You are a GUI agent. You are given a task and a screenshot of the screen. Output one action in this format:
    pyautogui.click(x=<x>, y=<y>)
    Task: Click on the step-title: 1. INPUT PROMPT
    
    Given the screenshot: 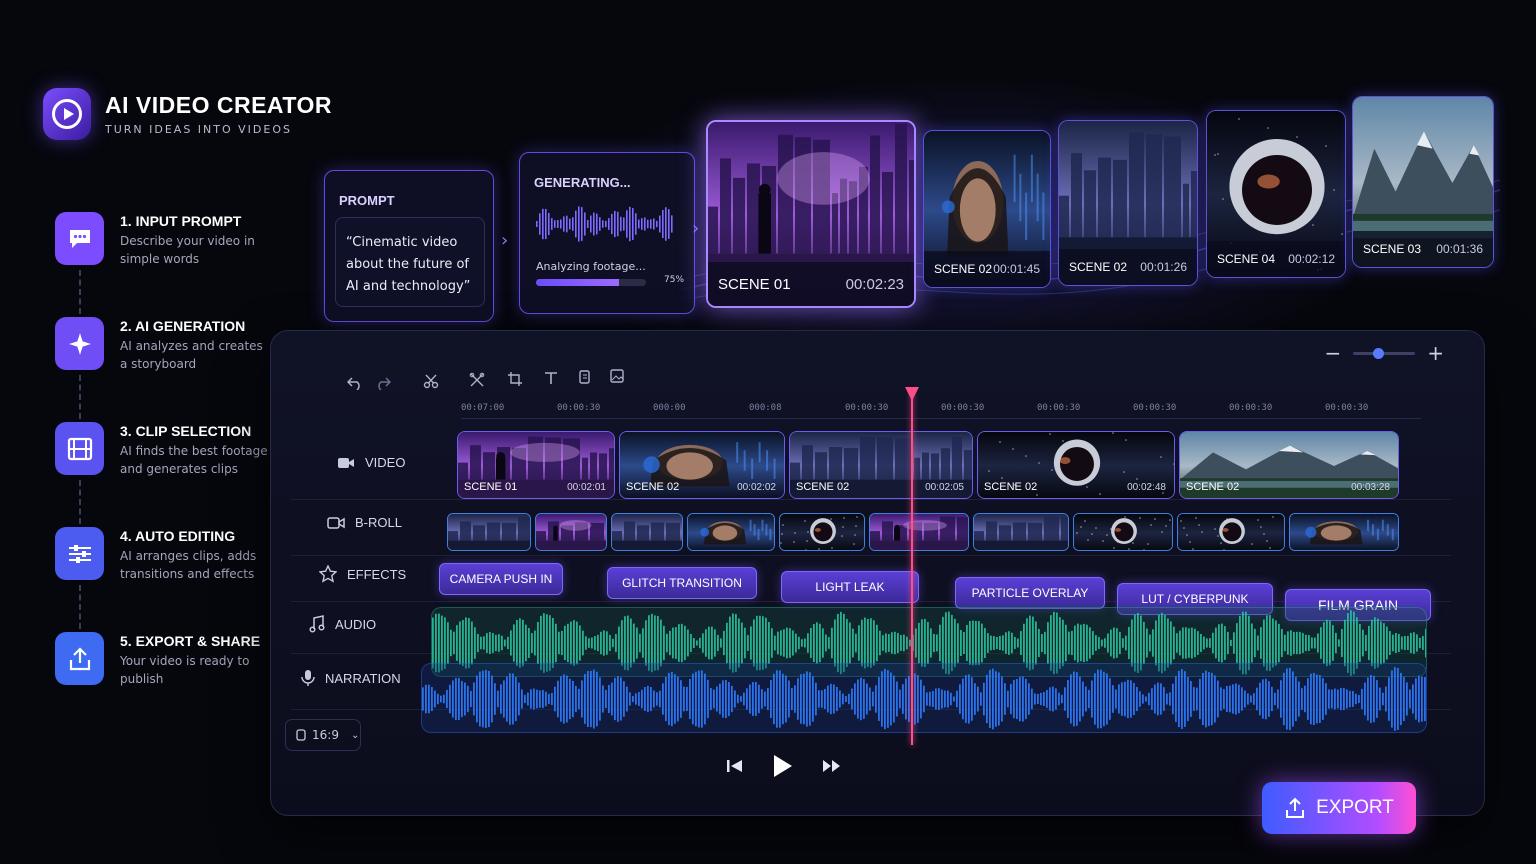 What is the action you would take?
    pyautogui.click(x=181, y=221)
    